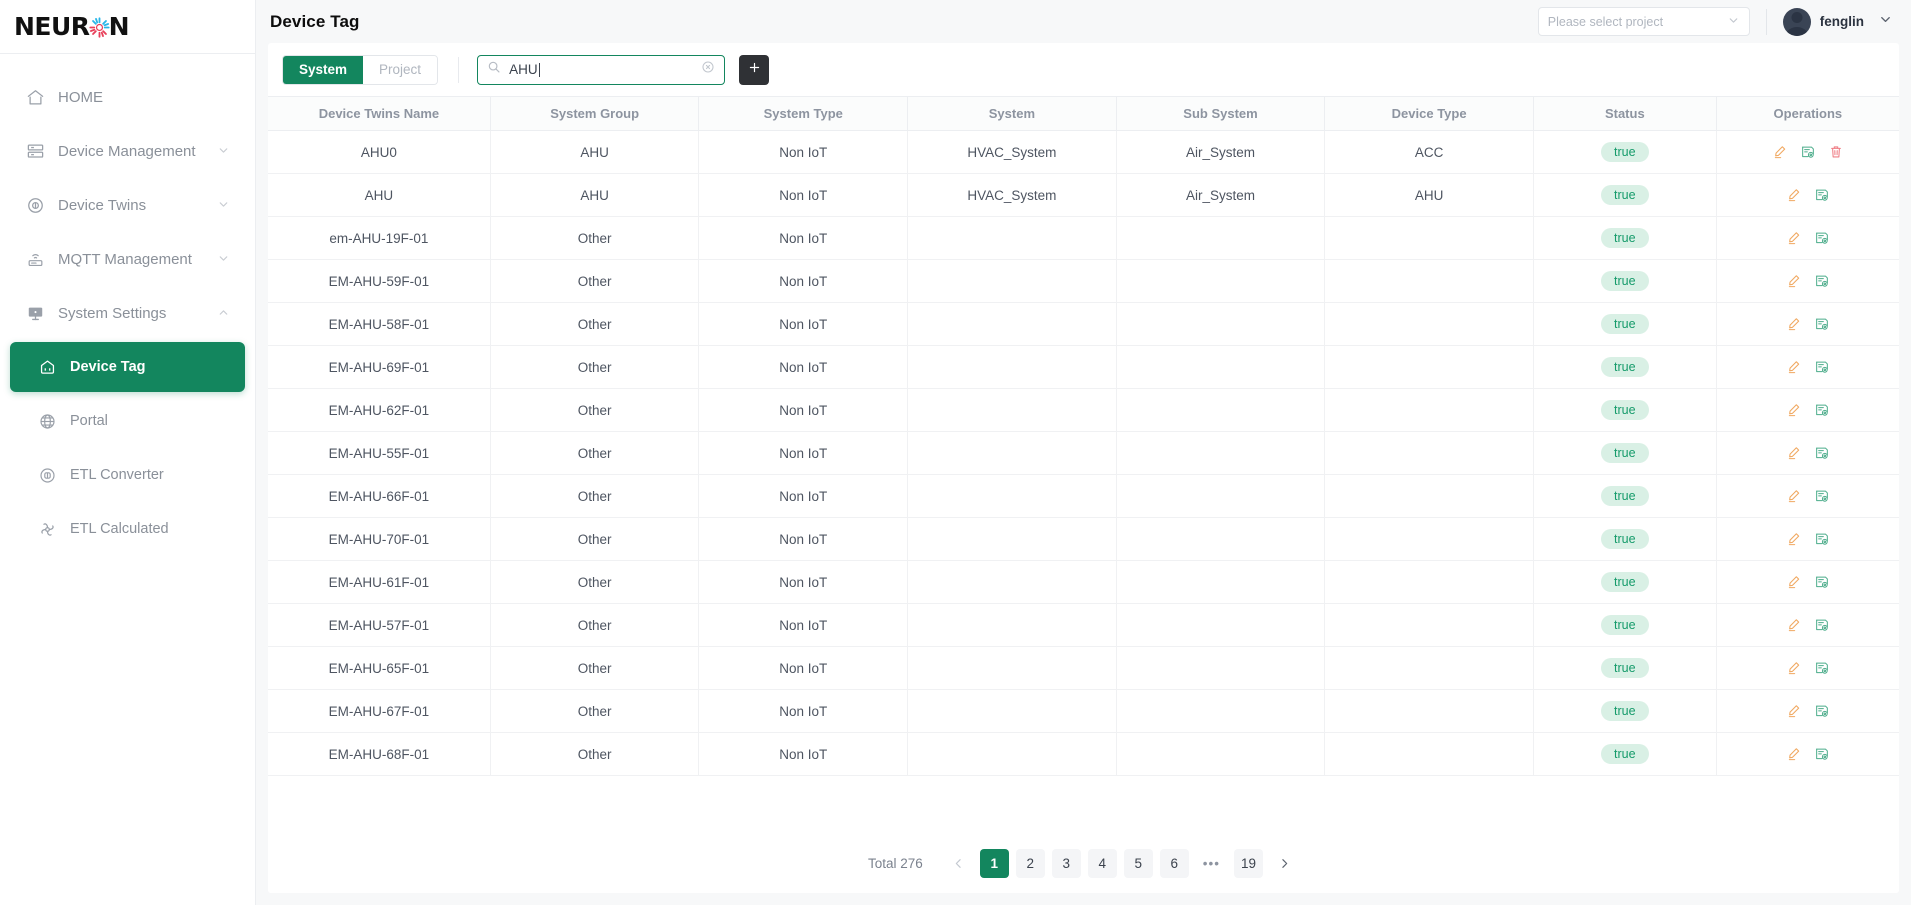 The image size is (1911, 905). Describe the element at coordinates (595, 113) in the screenshot. I see `column-header-system-group: System Group` at that location.